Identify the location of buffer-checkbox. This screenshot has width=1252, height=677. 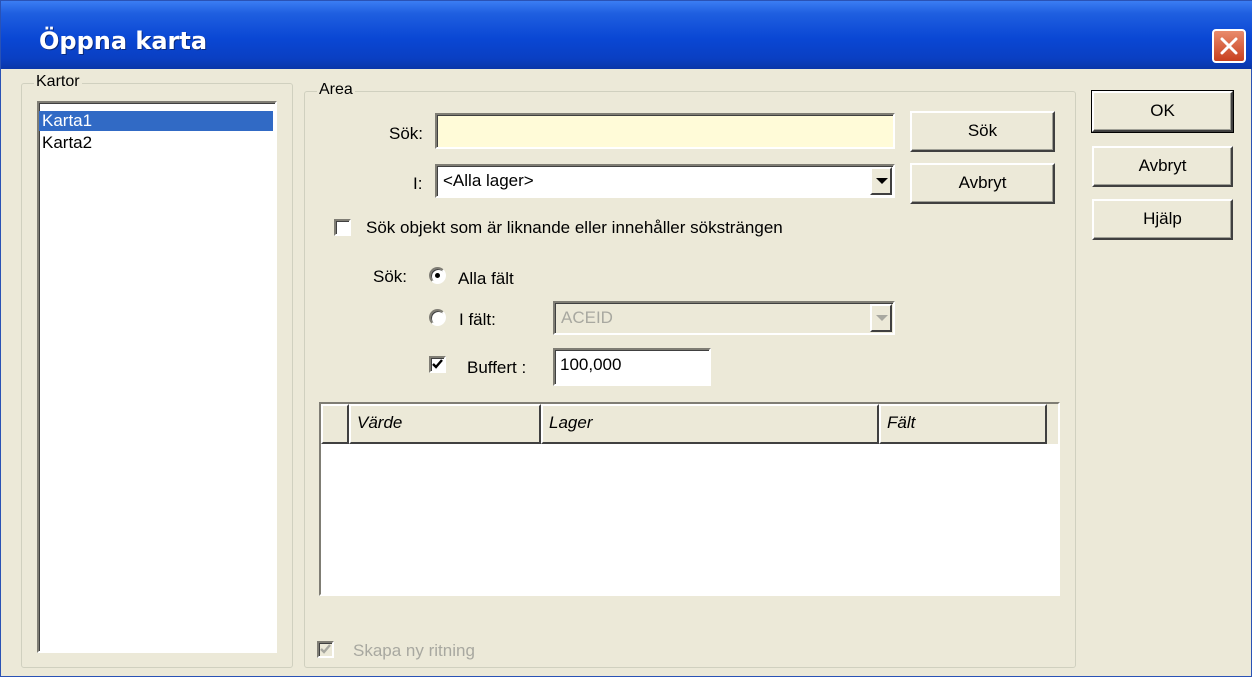
(437, 364).